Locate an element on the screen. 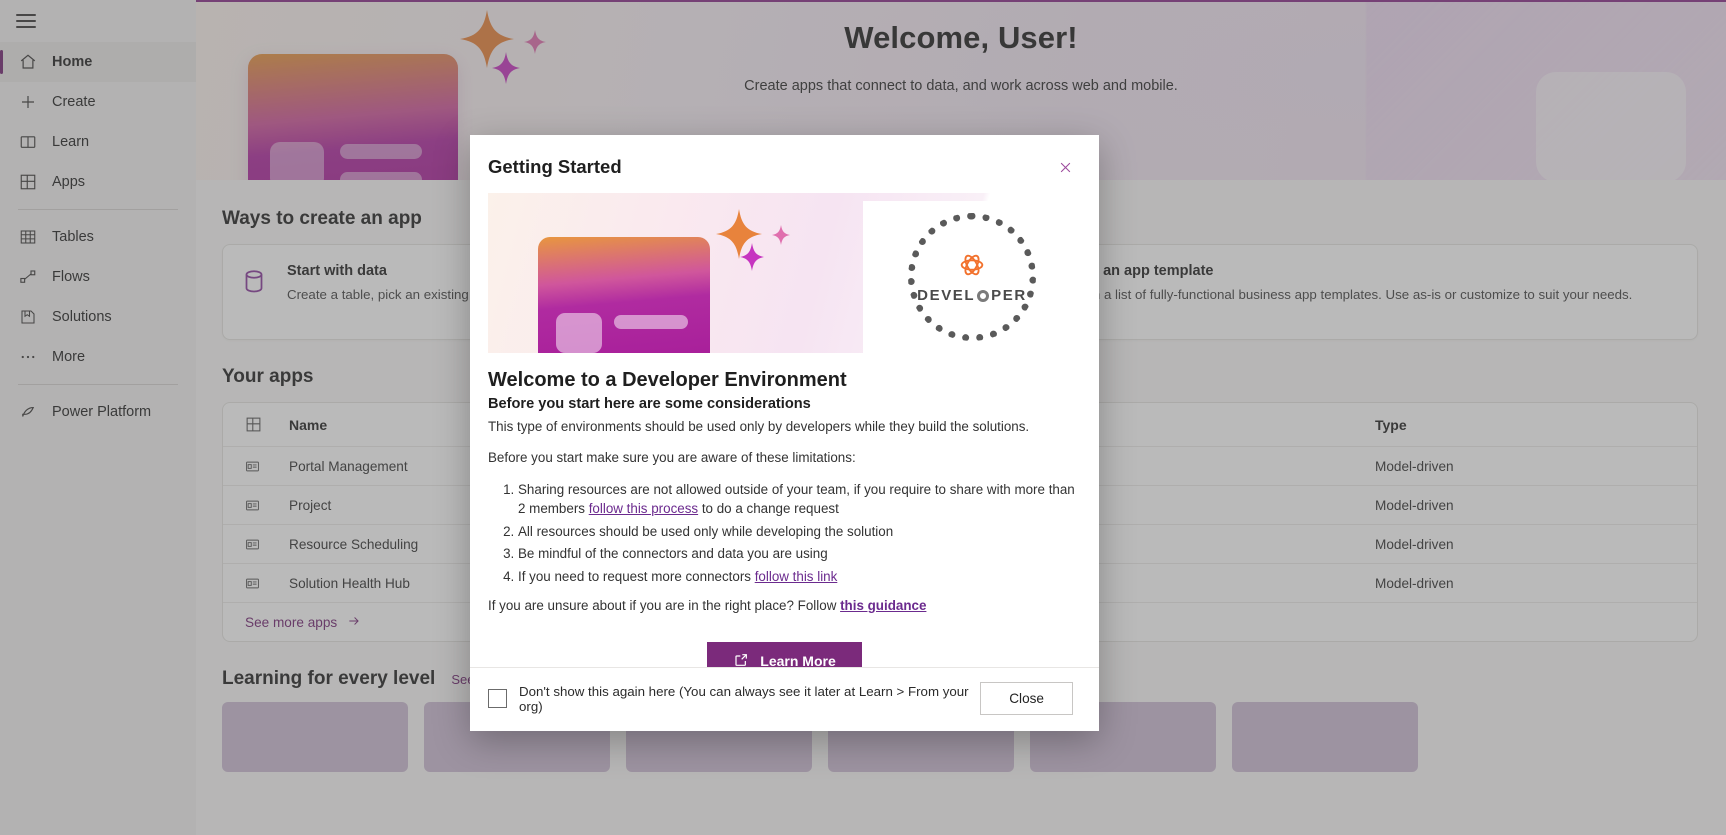 The height and width of the screenshot is (835, 1726). badge-circle-border: DEVEL PER is located at coordinates (972, 277).